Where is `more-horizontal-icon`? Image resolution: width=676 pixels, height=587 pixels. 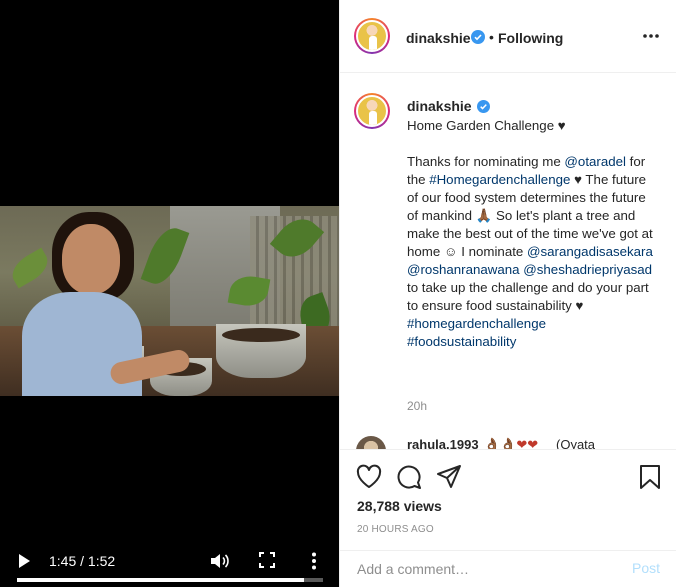
more-horizontal-icon is located at coordinates (651, 36).